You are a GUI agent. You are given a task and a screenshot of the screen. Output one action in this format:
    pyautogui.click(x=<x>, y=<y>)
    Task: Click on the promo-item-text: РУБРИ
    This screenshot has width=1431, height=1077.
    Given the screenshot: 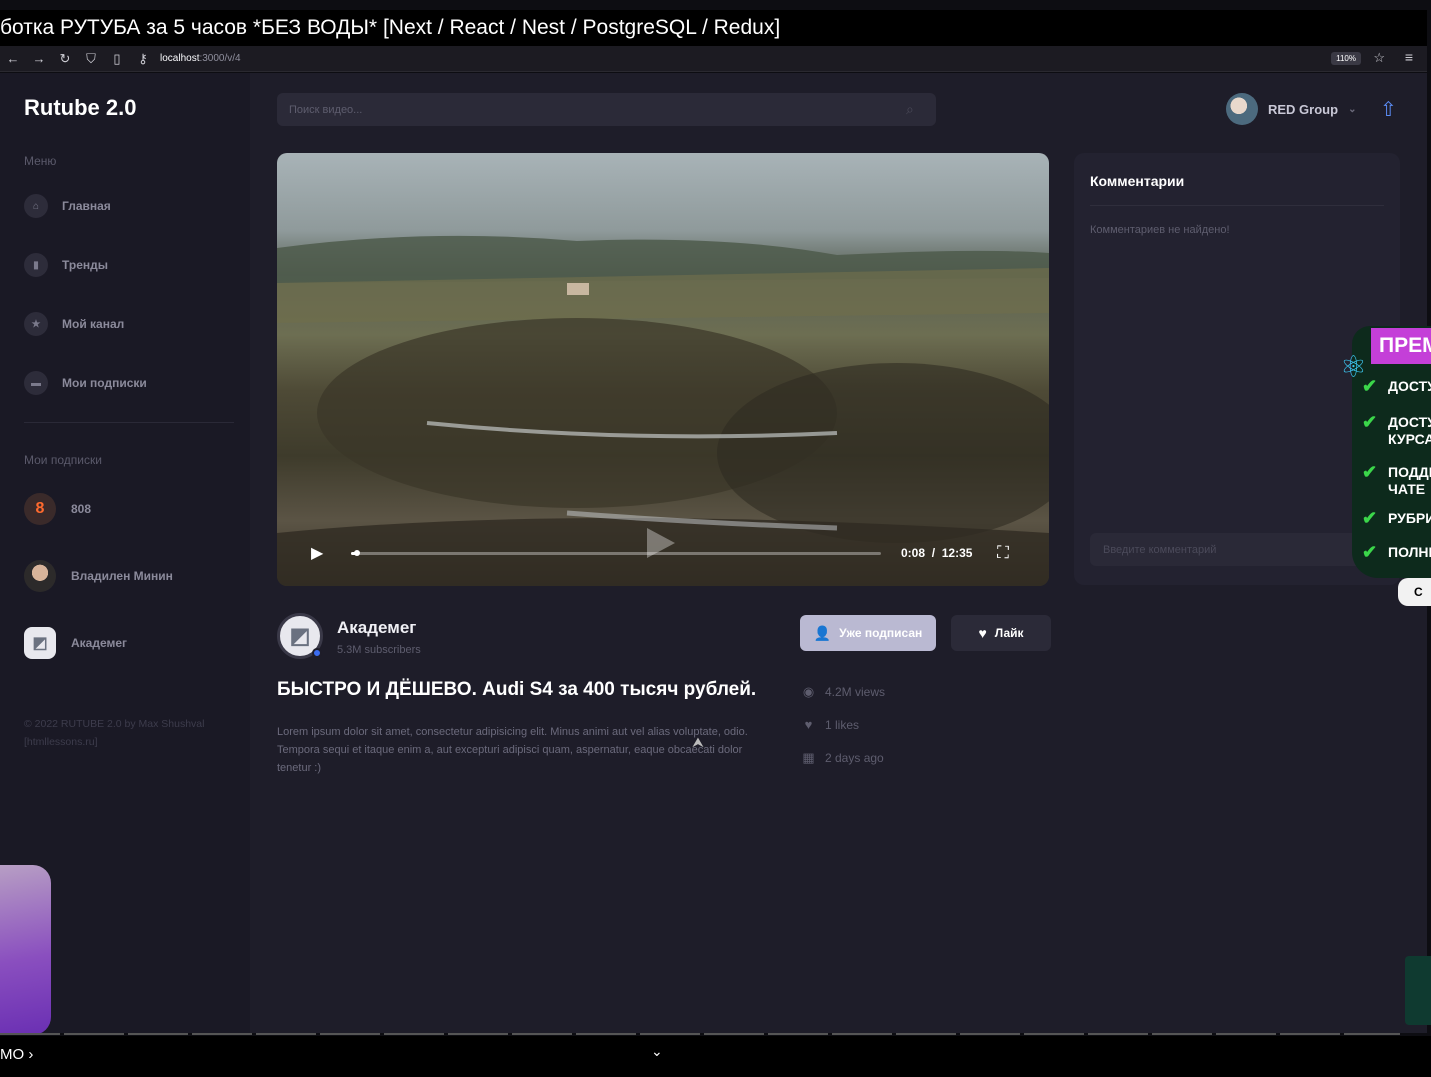 What is the action you would take?
    pyautogui.click(x=1409, y=518)
    